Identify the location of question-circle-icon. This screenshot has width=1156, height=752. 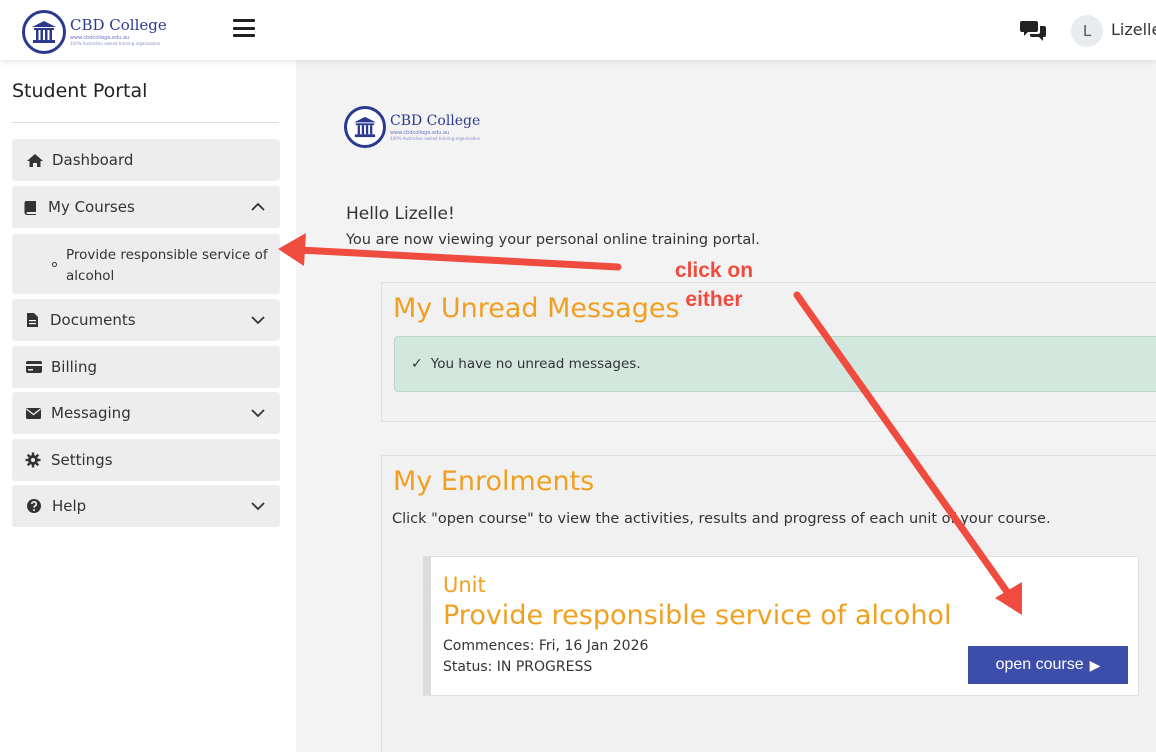
(36, 506).